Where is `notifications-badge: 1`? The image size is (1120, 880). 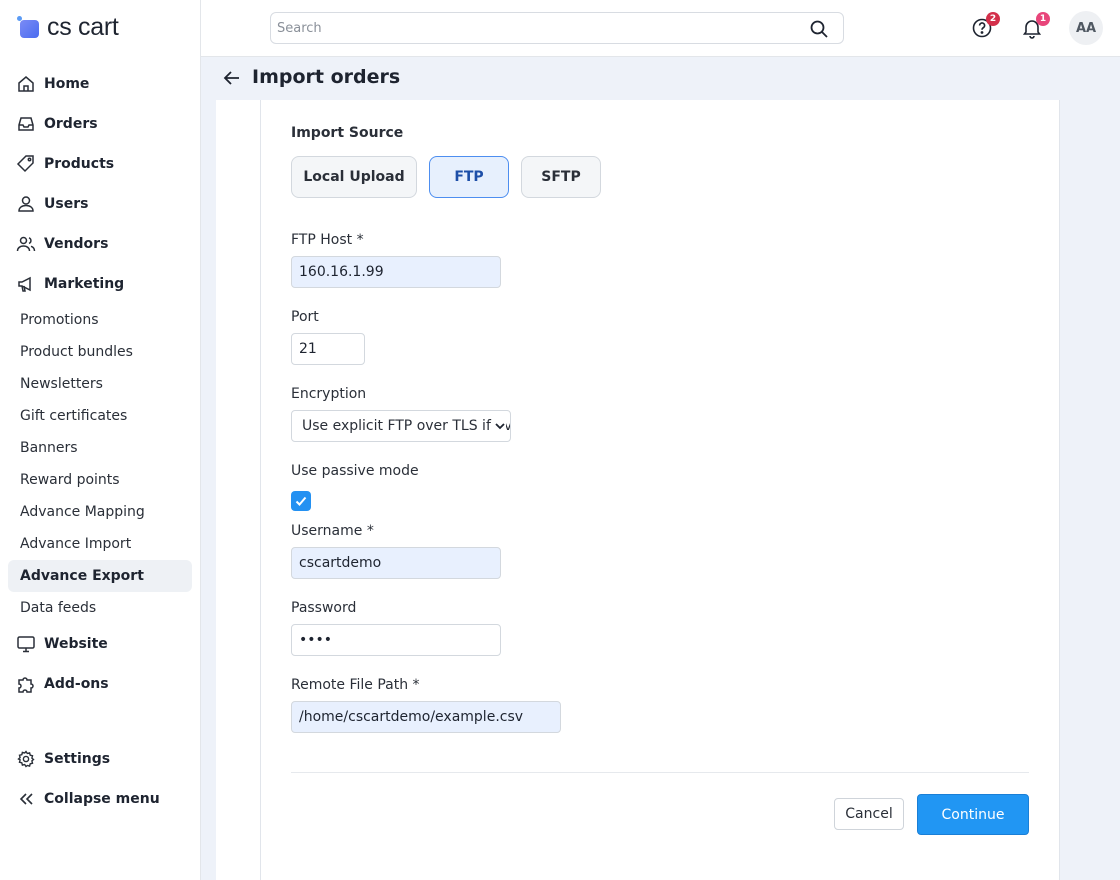
notifications-badge: 1 is located at coordinates (1043, 19).